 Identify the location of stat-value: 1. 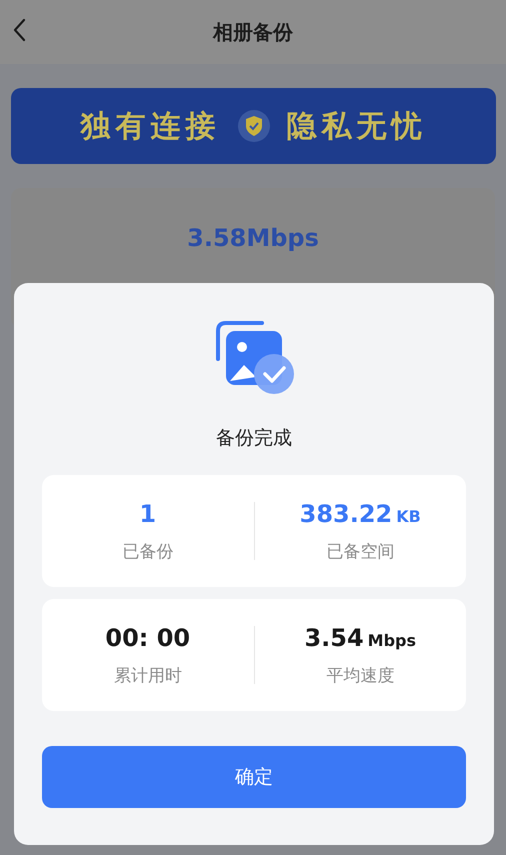
(147, 514).